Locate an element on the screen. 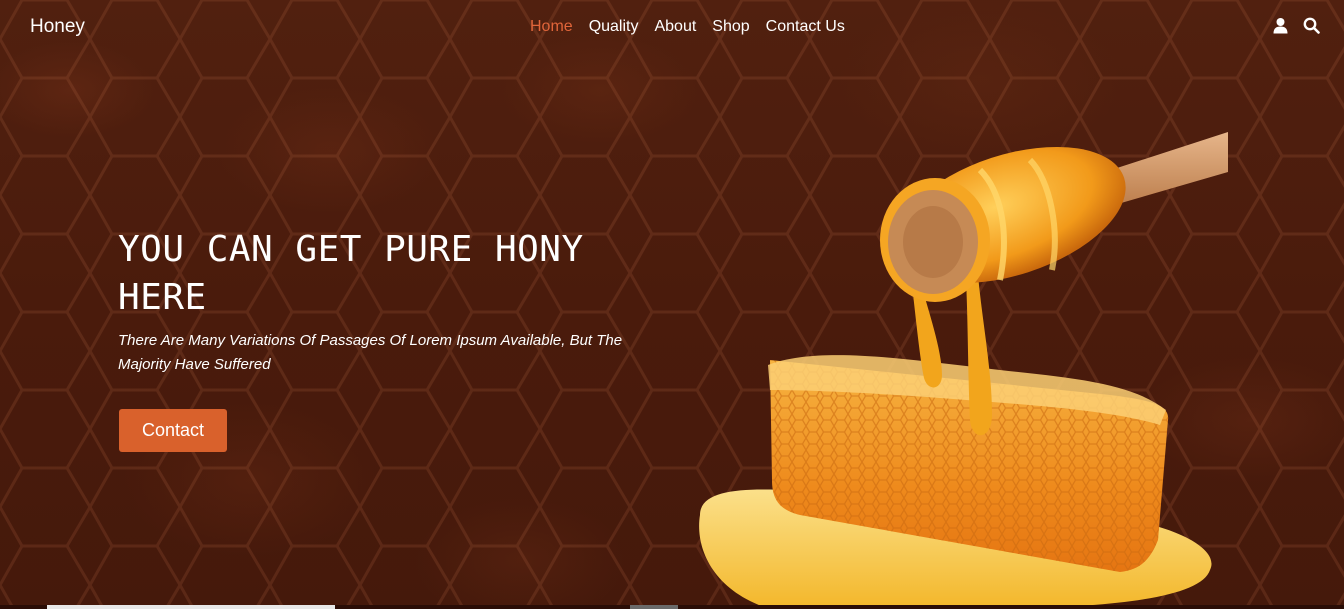 Image resolution: width=1344 pixels, height=609 pixels. nav-icon-group is located at coordinates (1296, 25).